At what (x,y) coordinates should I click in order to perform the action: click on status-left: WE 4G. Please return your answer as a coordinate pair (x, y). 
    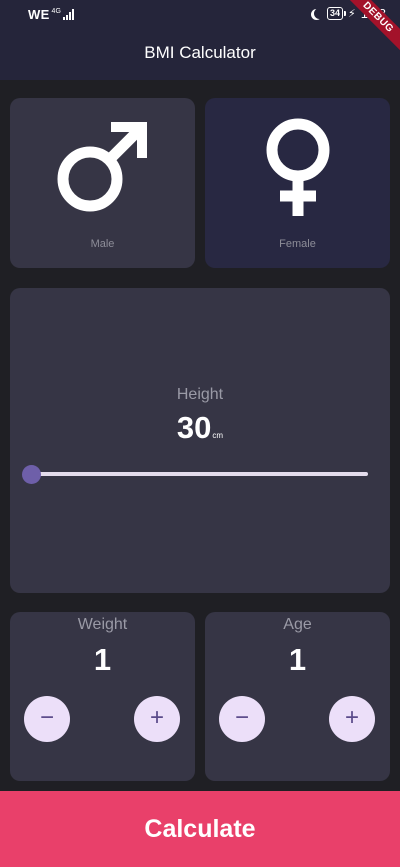
    Looking at the image, I should click on (51, 14).